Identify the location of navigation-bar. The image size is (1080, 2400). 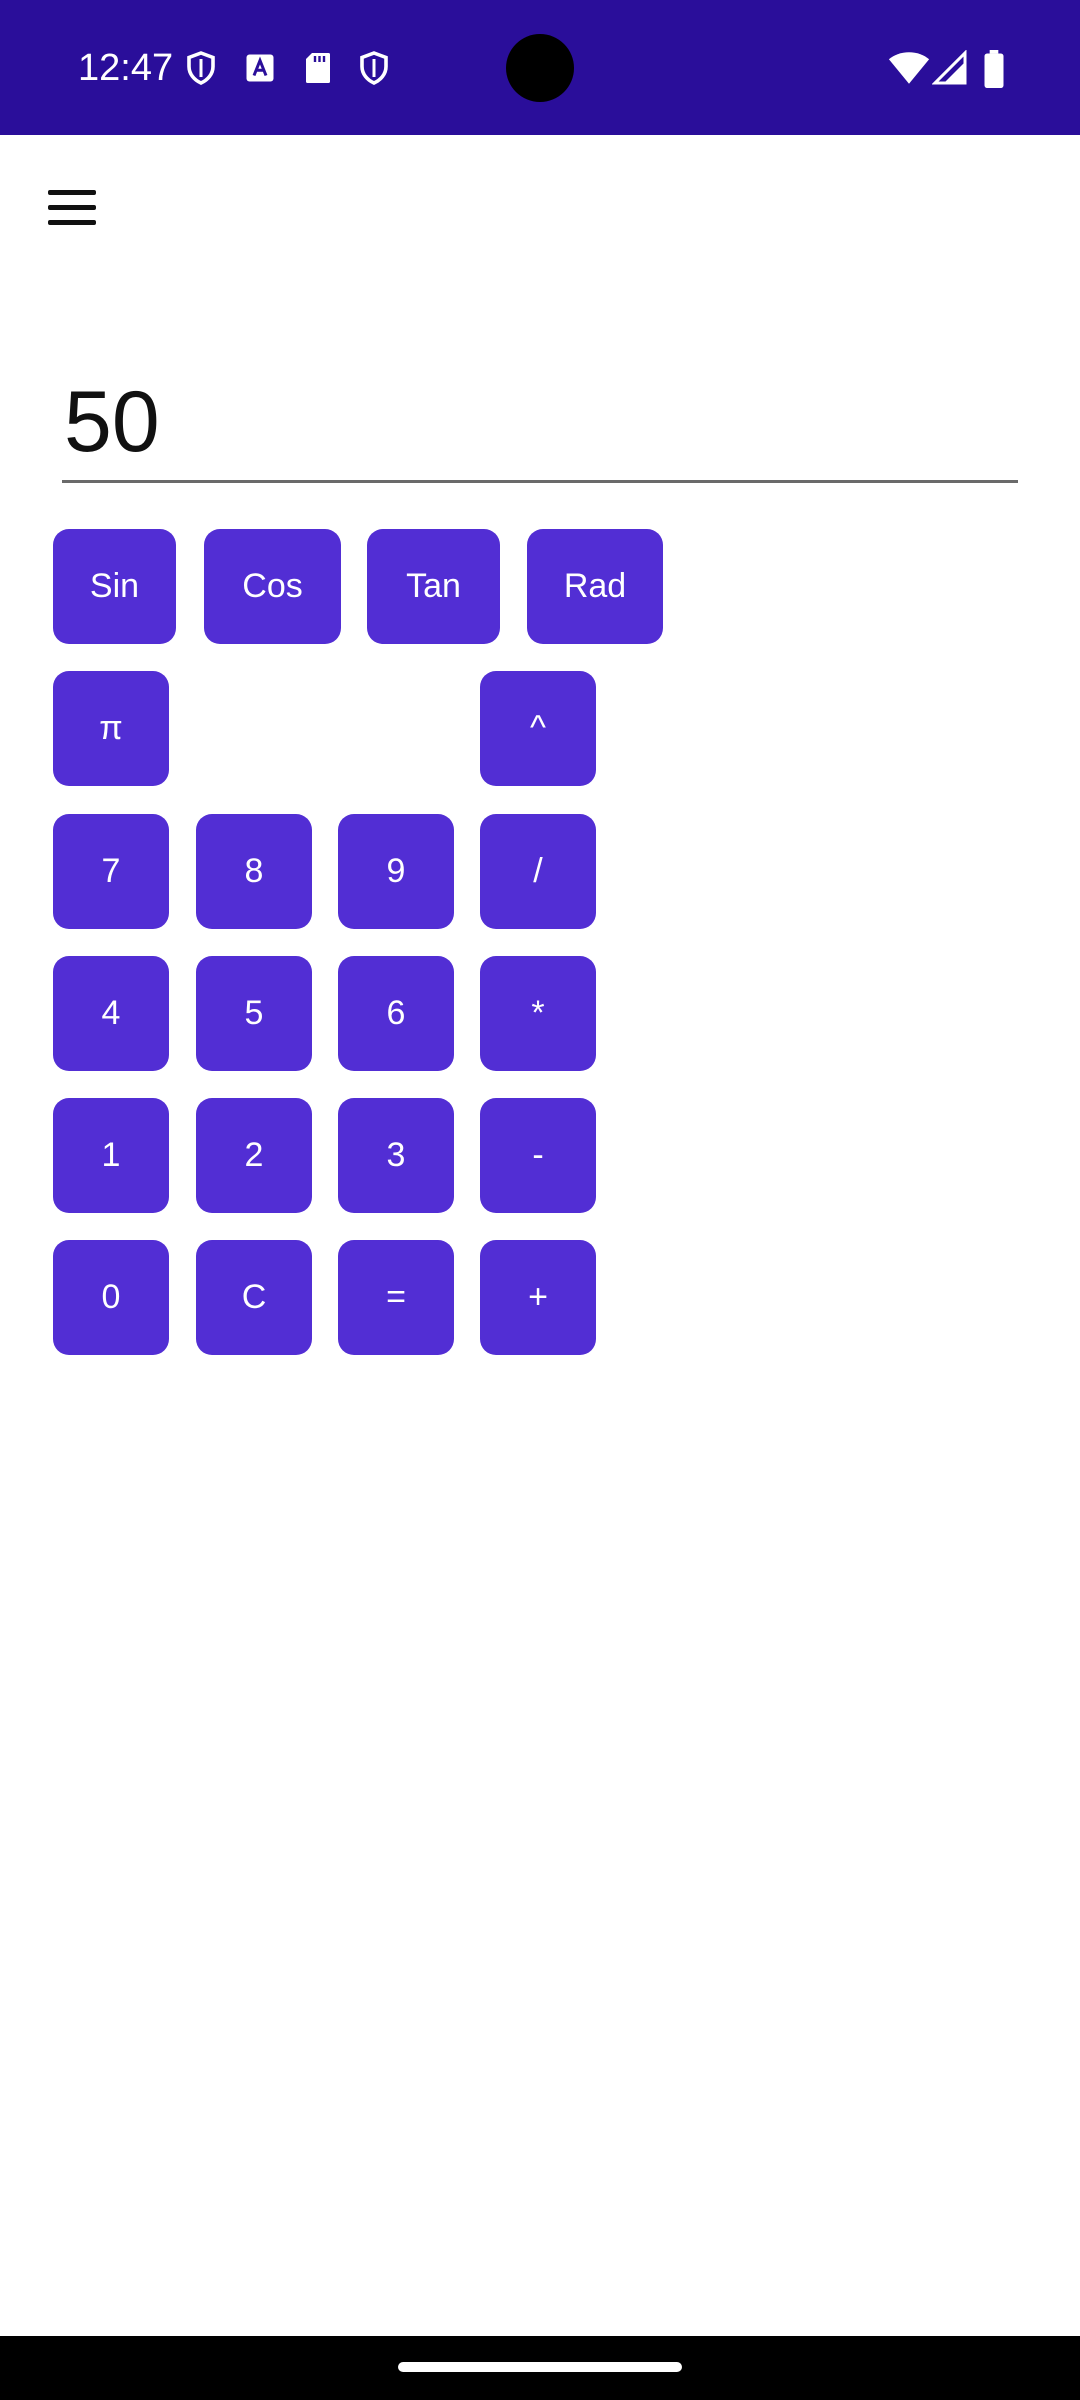
(540, 2368).